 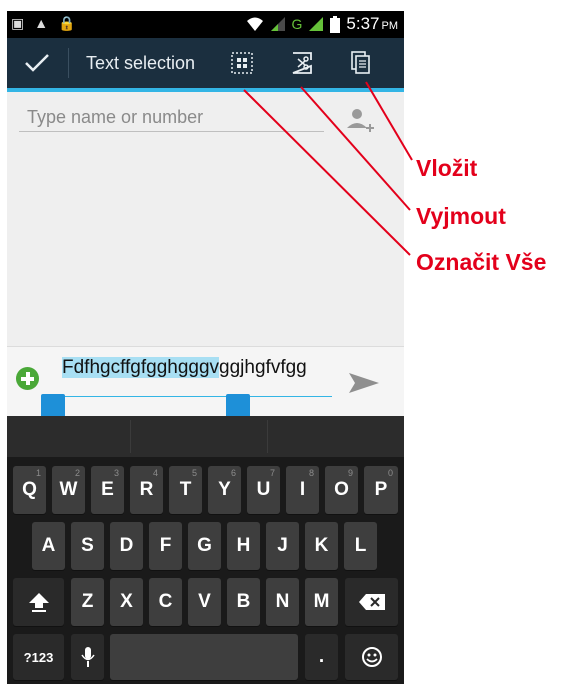 I want to click on leader-line-cut, so click(x=355, y=148).